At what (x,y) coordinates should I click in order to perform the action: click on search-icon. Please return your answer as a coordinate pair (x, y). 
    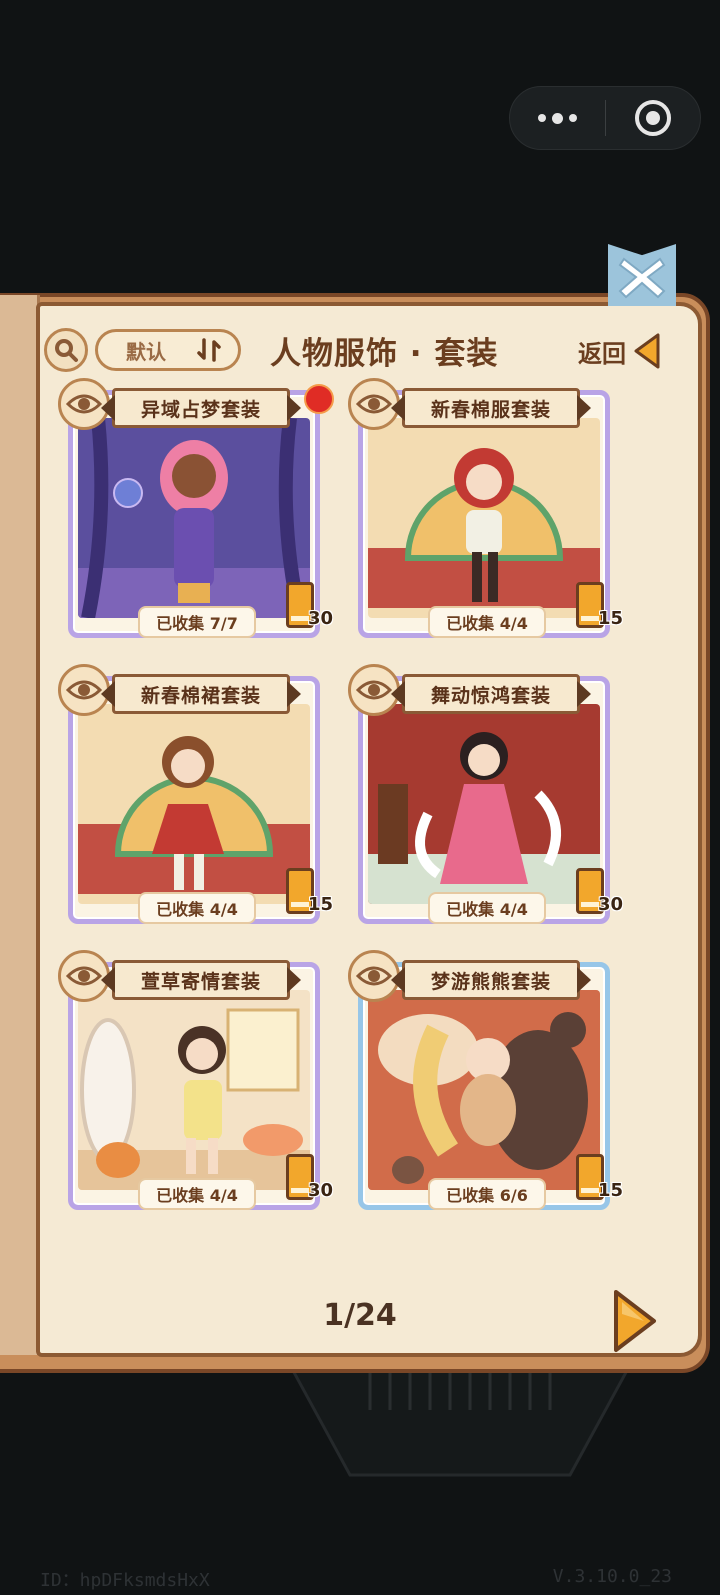
    Looking at the image, I should click on (66, 350).